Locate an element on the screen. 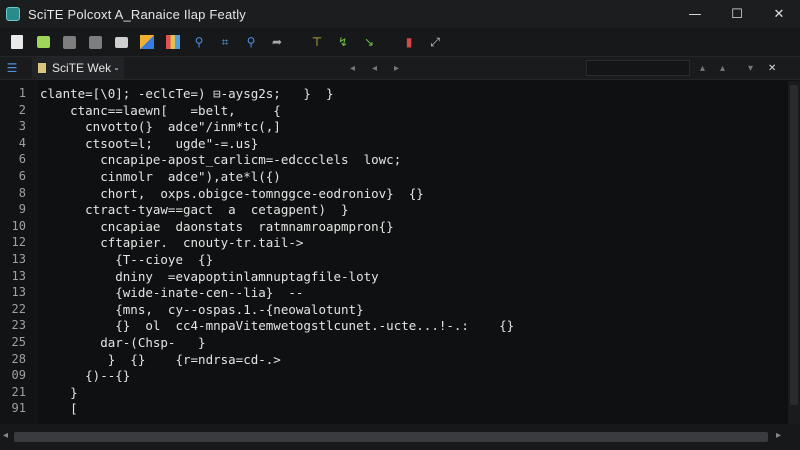 The width and height of the screenshot is (800, 450). maximize-button: ☐ is located at coordinates (737, 14).